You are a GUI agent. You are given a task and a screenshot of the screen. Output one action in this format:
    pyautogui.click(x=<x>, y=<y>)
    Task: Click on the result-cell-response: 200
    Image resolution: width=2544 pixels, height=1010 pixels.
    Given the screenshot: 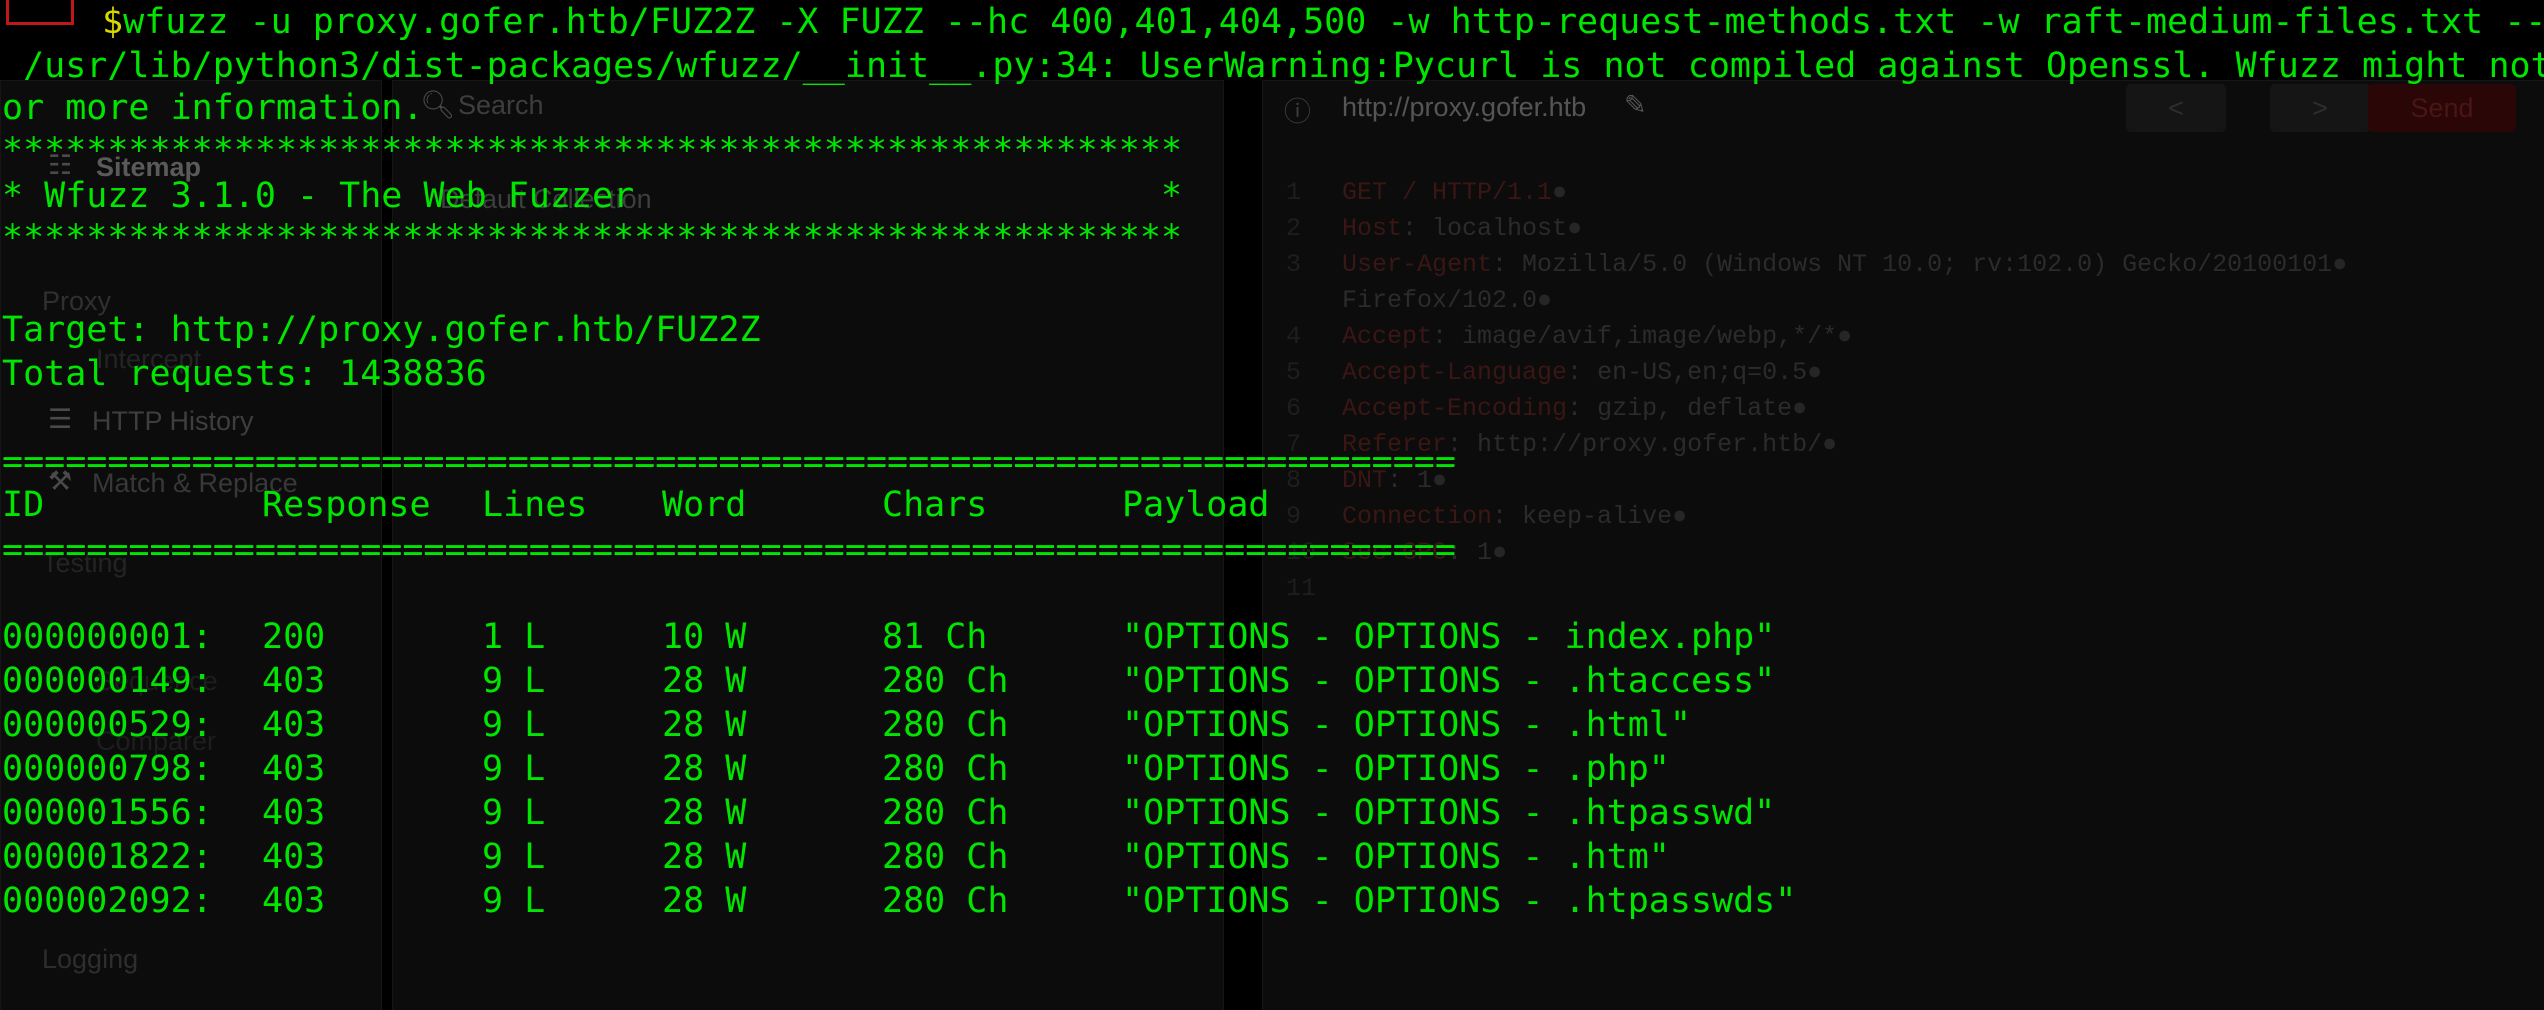 What is the action you would take?
    pyautogui.click(x=294, y=637)
    